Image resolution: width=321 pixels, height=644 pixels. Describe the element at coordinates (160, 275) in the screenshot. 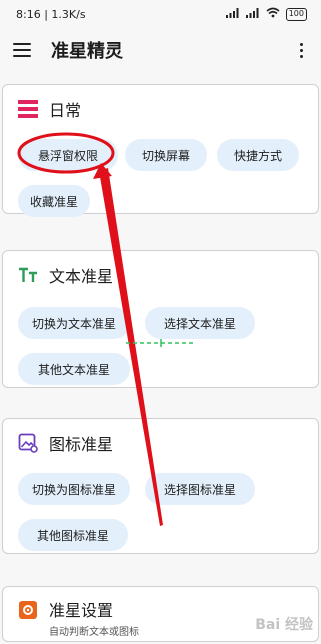

I see `card-text-header: 文本准星` at that location.